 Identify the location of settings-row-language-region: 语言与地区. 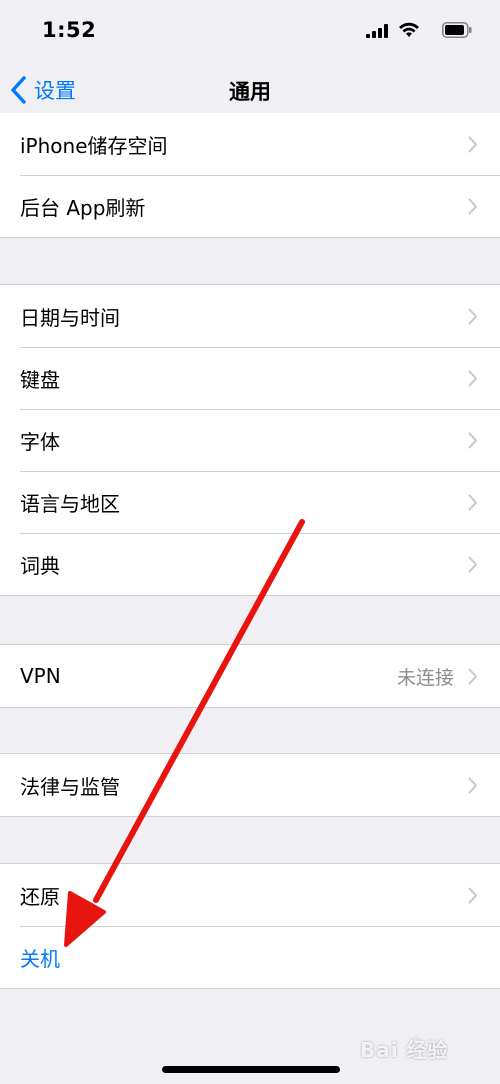
(250, 502).